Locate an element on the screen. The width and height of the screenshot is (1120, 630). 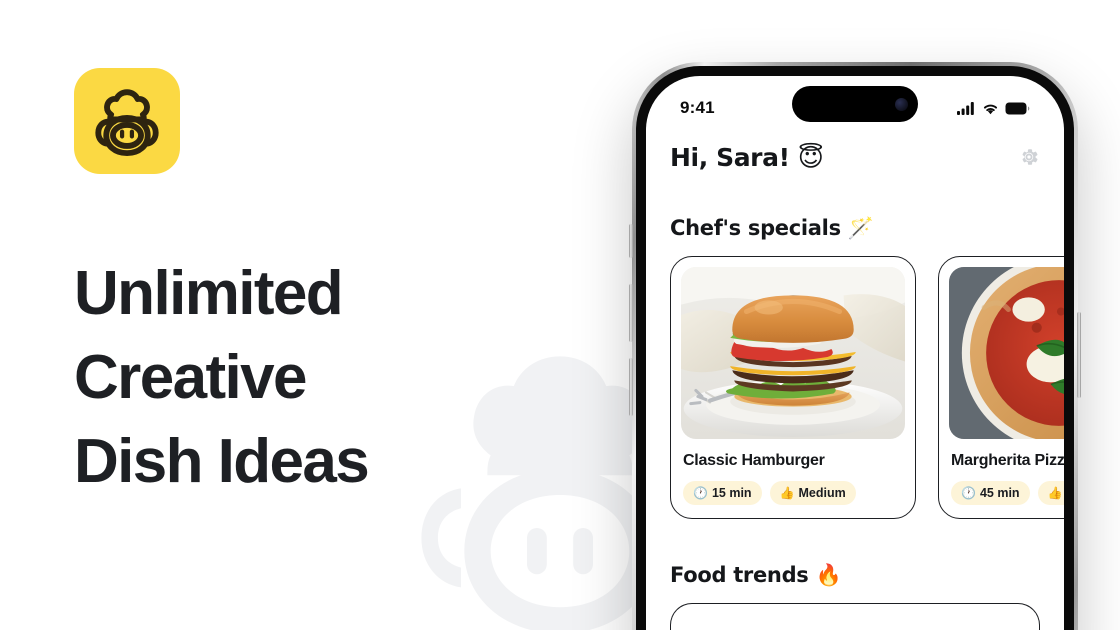
greeting-row: Hi, Sara! 😇 is located at coordinates (855, 157).